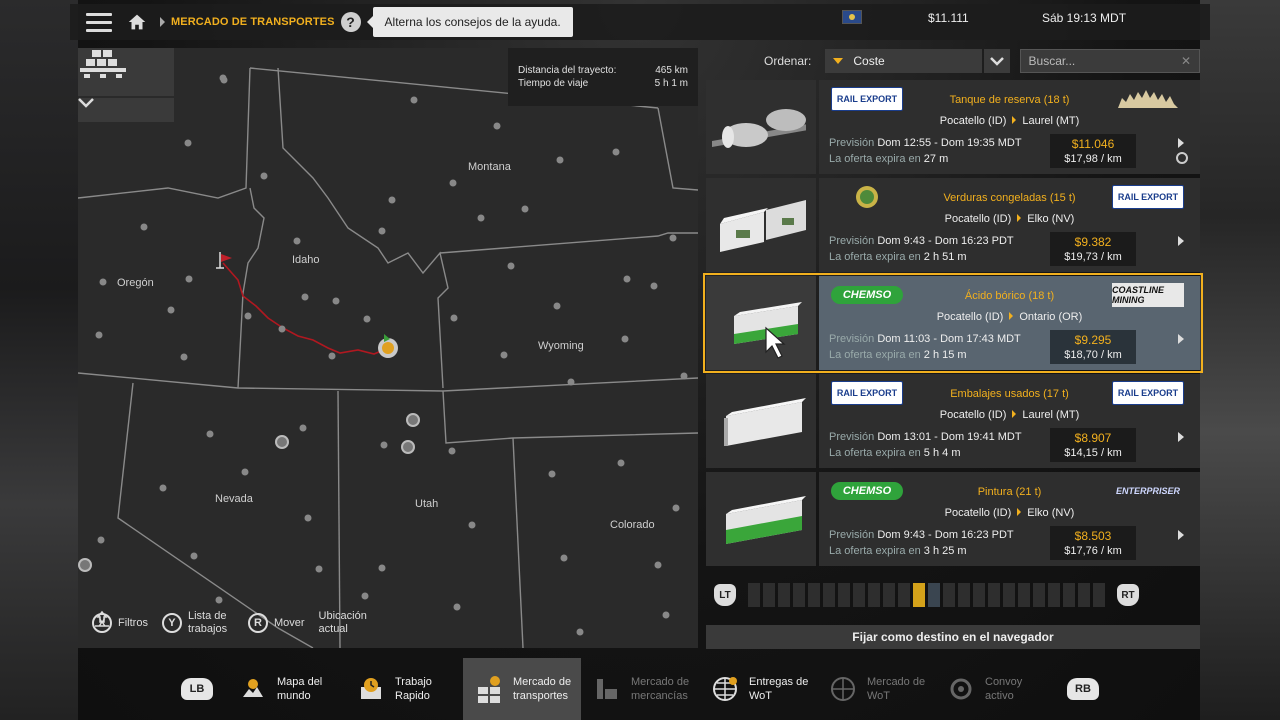  What do you see at coordinates (994, 689) in the screenshot?
I see `nav-active-convoy: Convoy activo` at bounding box center [994, 689].